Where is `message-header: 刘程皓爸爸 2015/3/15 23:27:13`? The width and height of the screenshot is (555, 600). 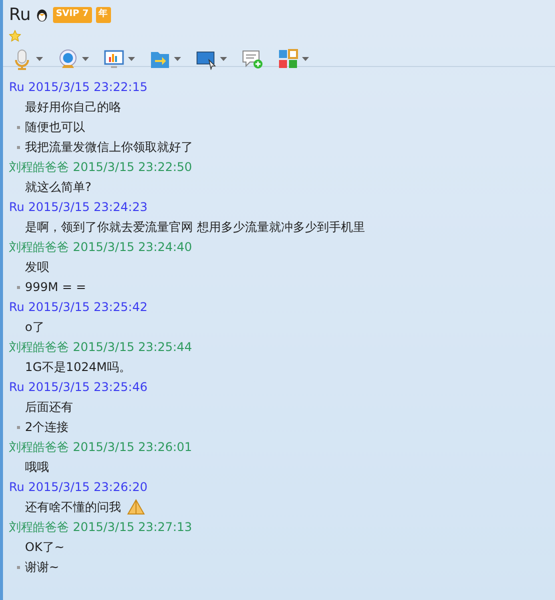 message-header: 刘程皓爸爸 2015/3/15 23:27:13 is located at coordinates (101, 527).